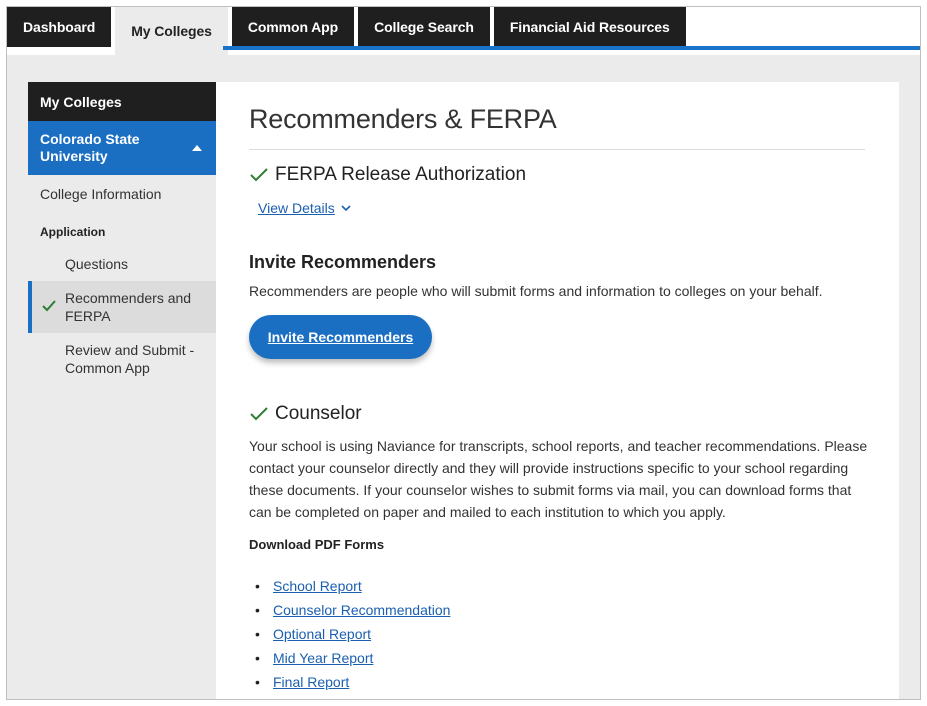 Image resolution: width=927 pixels, height=706 pixels. What do you see at coordinates (293, 27) in the screenshot?
I see `tab-common-app: Common App` at bounding box center [293, 27].